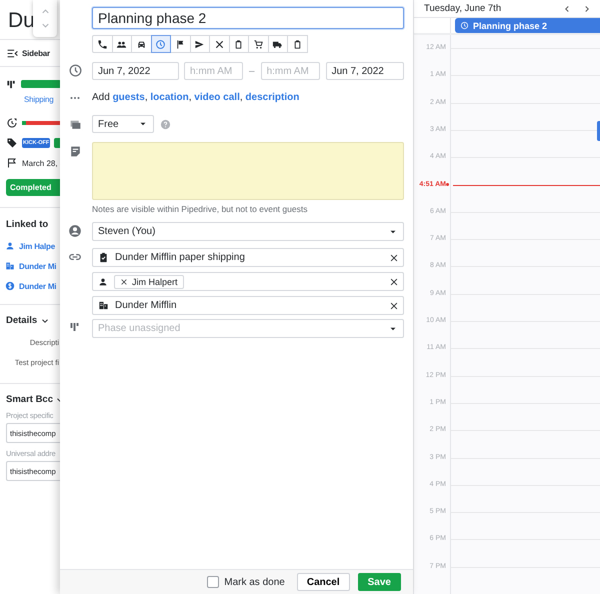 The width and height of the screenshot is (600, 594). I want to click on section-heading: Linked to, so click(27, 224).